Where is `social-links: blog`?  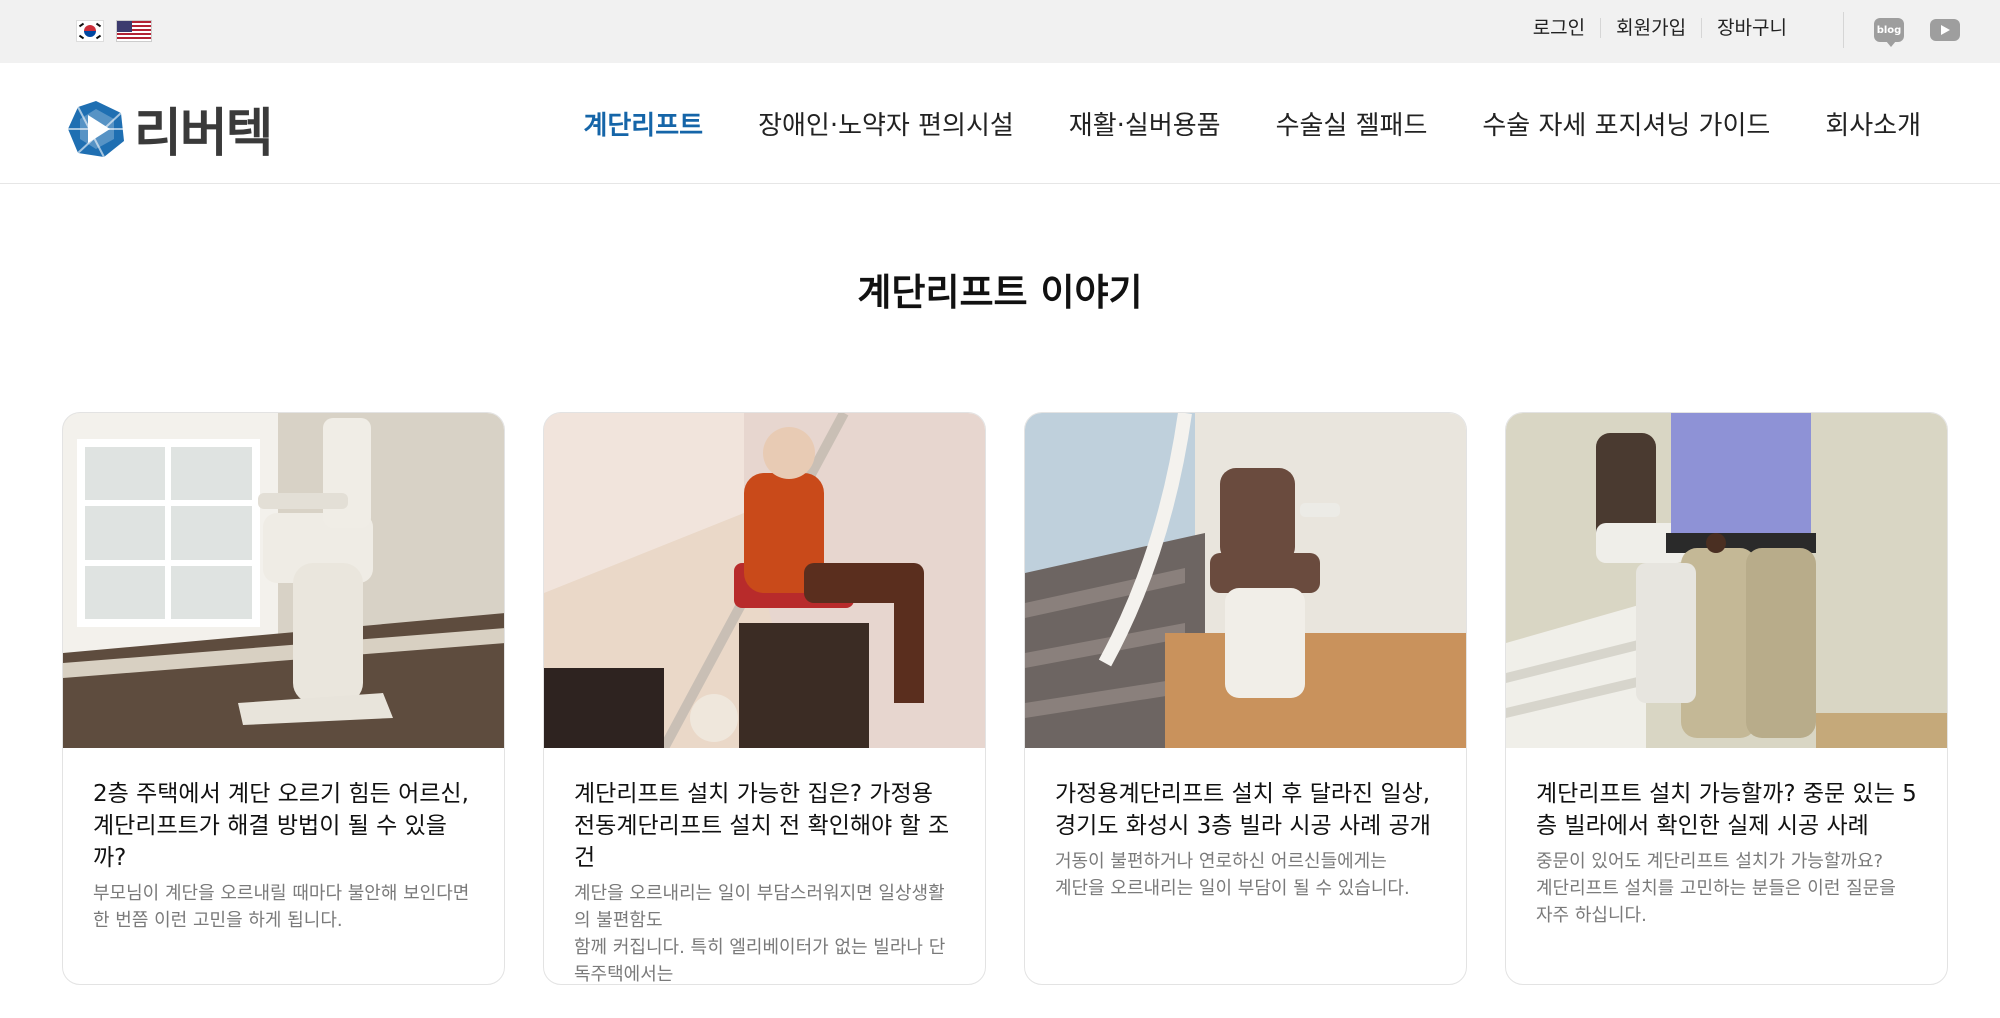 social-links: blog is located at coordinates (1901, 30).